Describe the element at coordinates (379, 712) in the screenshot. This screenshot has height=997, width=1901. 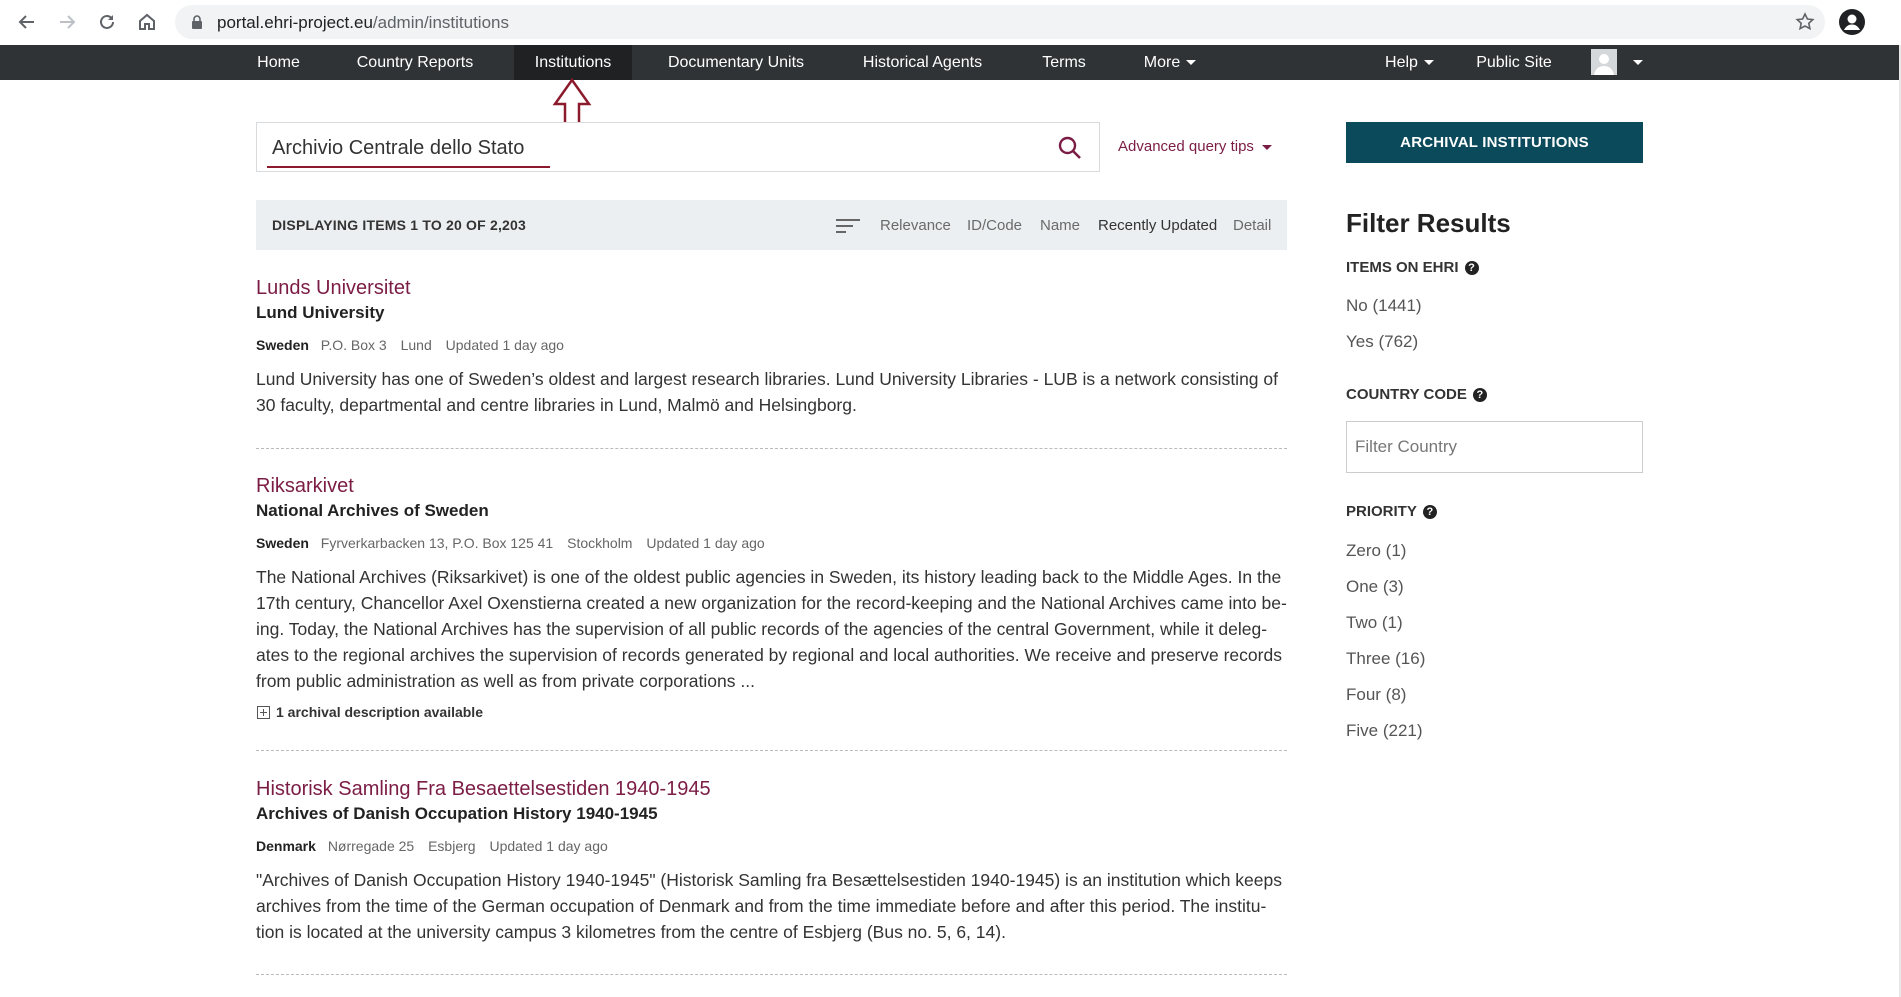
I see `archival-description-label: 1 archival description available` at that location.